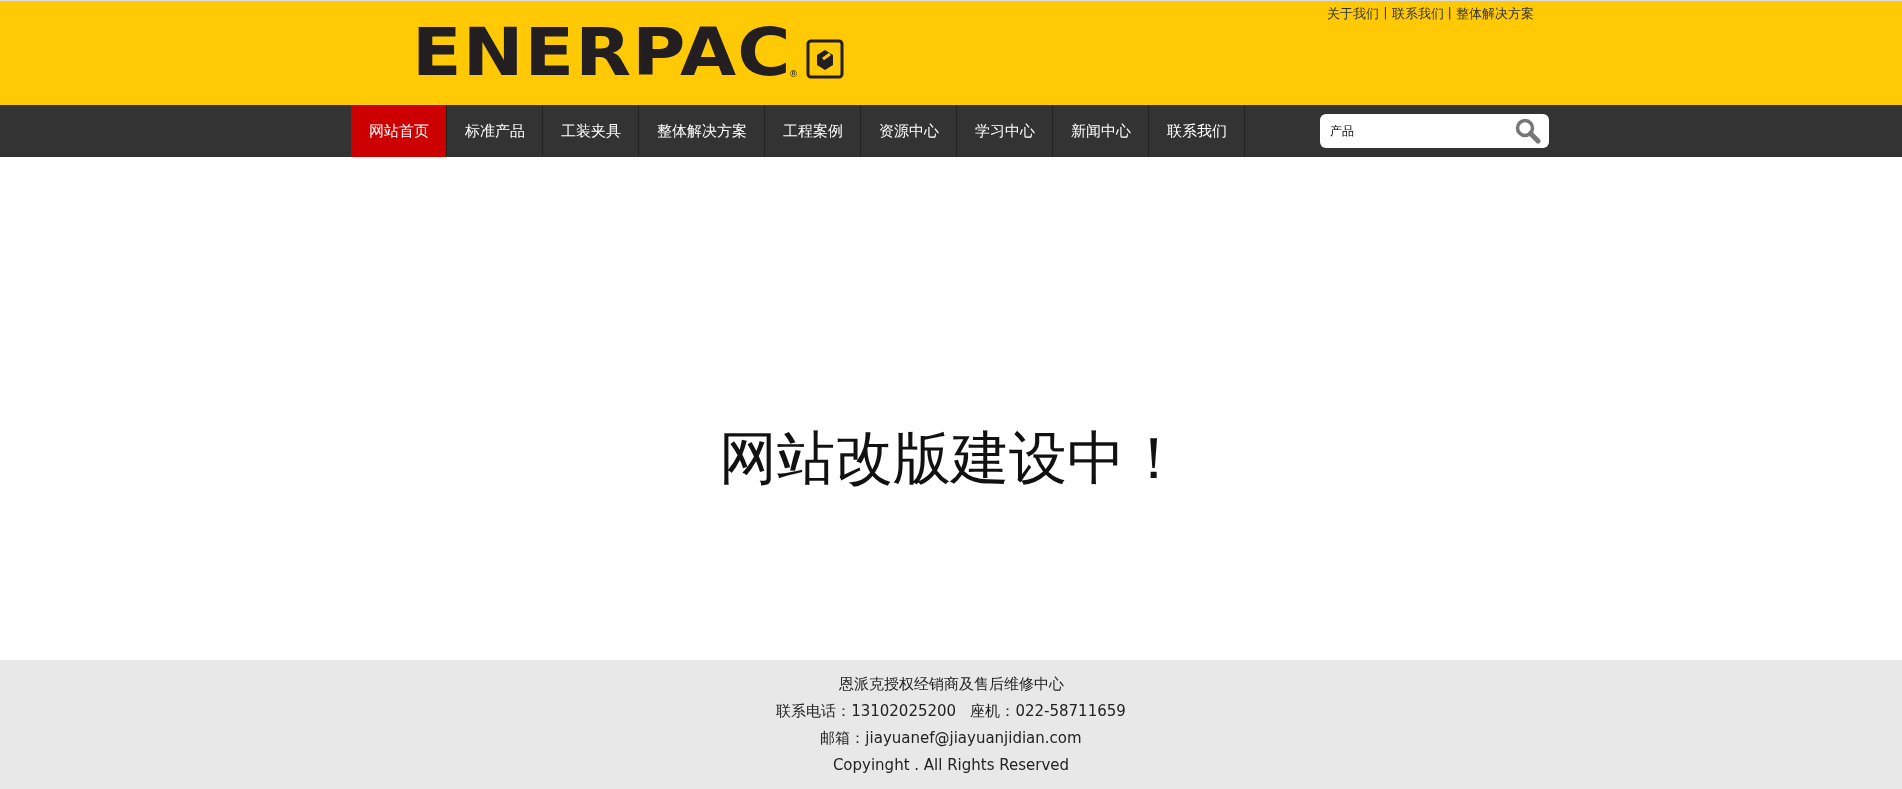 This screenshot has width=1902, height=789. What do you see at coordinates (951, 458) in the screenshot?
I see `construction-heading: 网站改版建设中！` at bounding box center [951, 458].